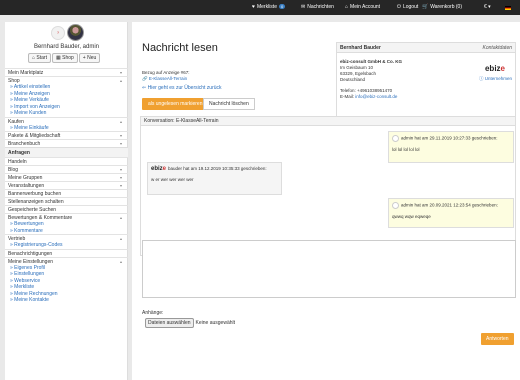 Image resolution: width=520 pixels, height=380 pixels. I want to click on language-selector, so click(508, 8).